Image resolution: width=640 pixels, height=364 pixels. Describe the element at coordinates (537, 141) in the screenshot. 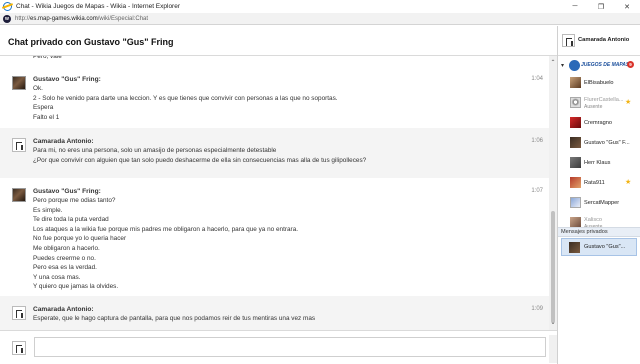

I see `message-timestamp: 1:06` at that location.